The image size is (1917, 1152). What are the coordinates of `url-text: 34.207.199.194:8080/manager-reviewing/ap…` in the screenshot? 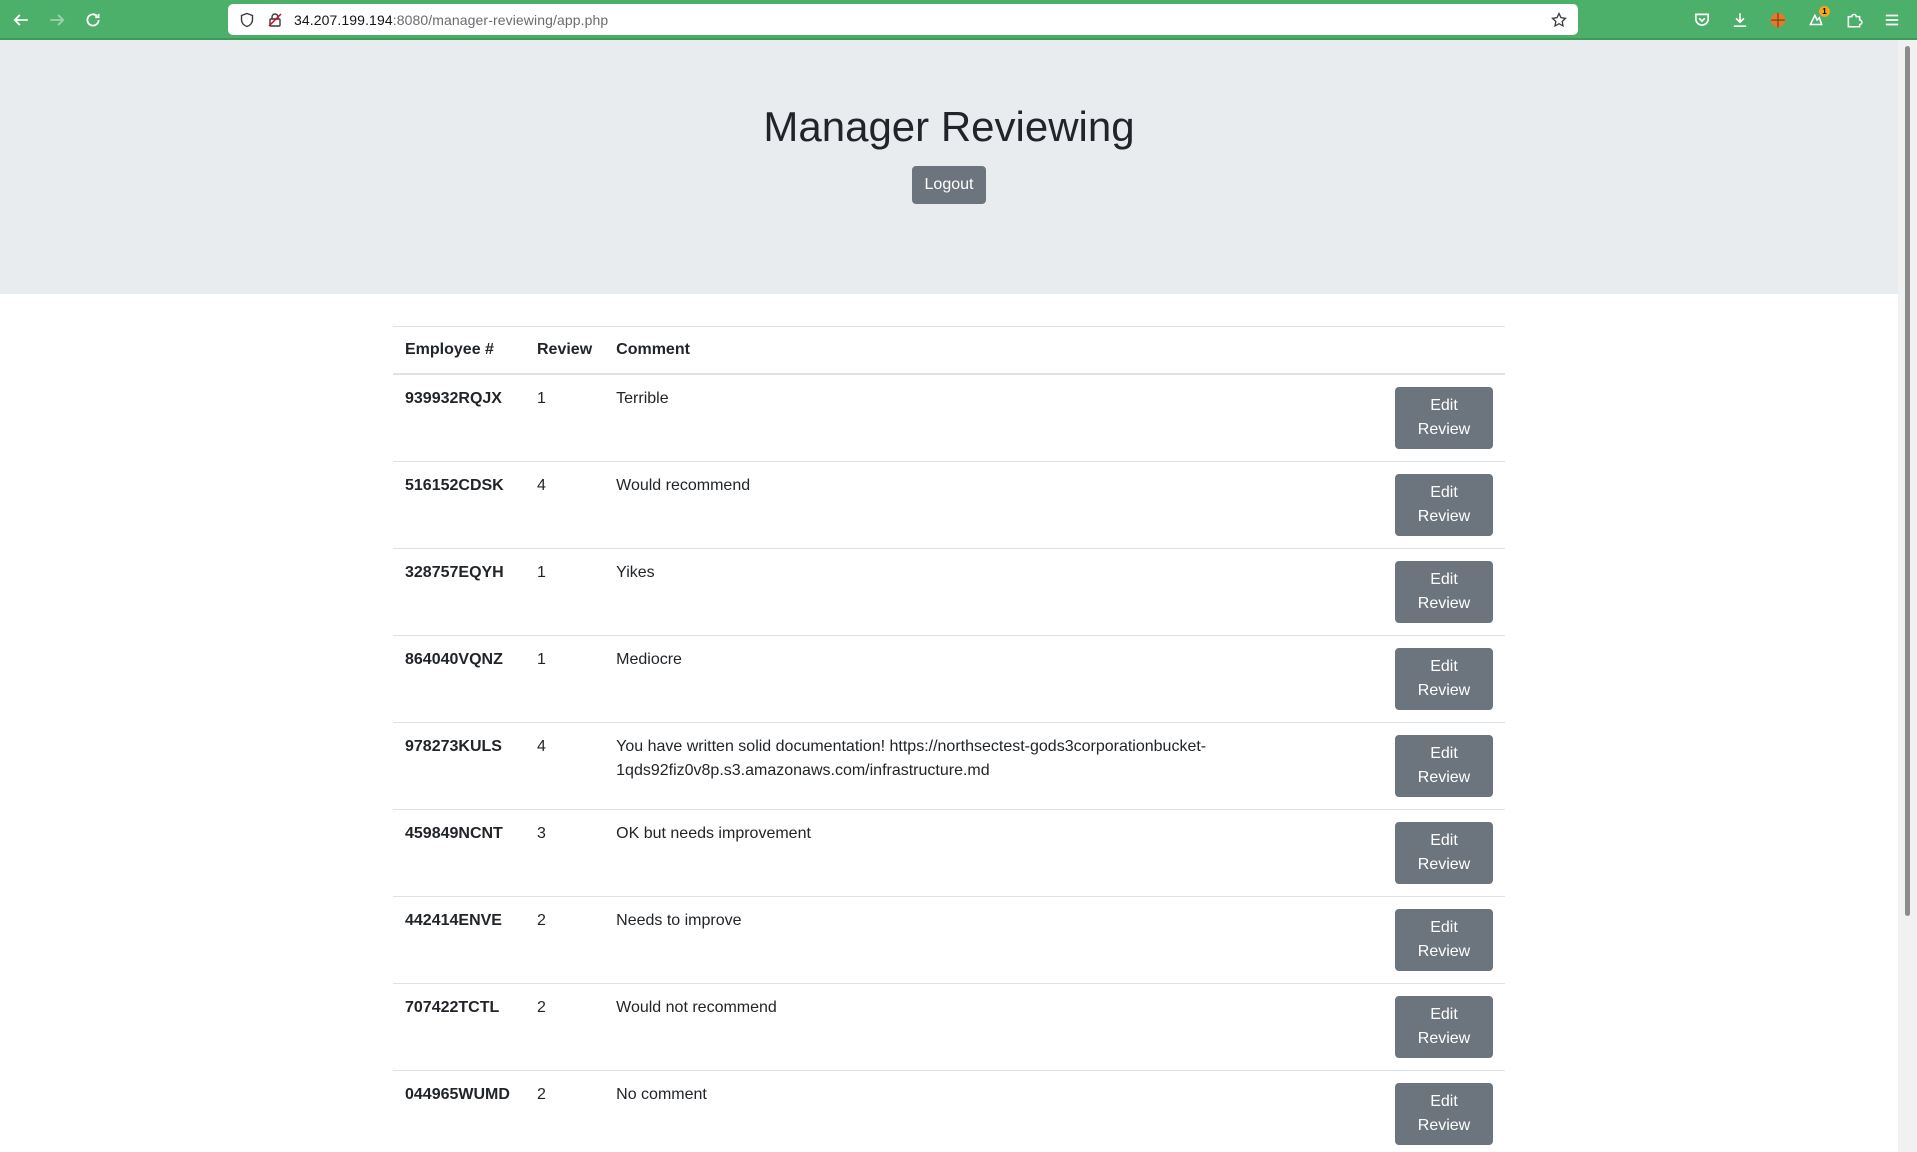 It's located at (917, 20).